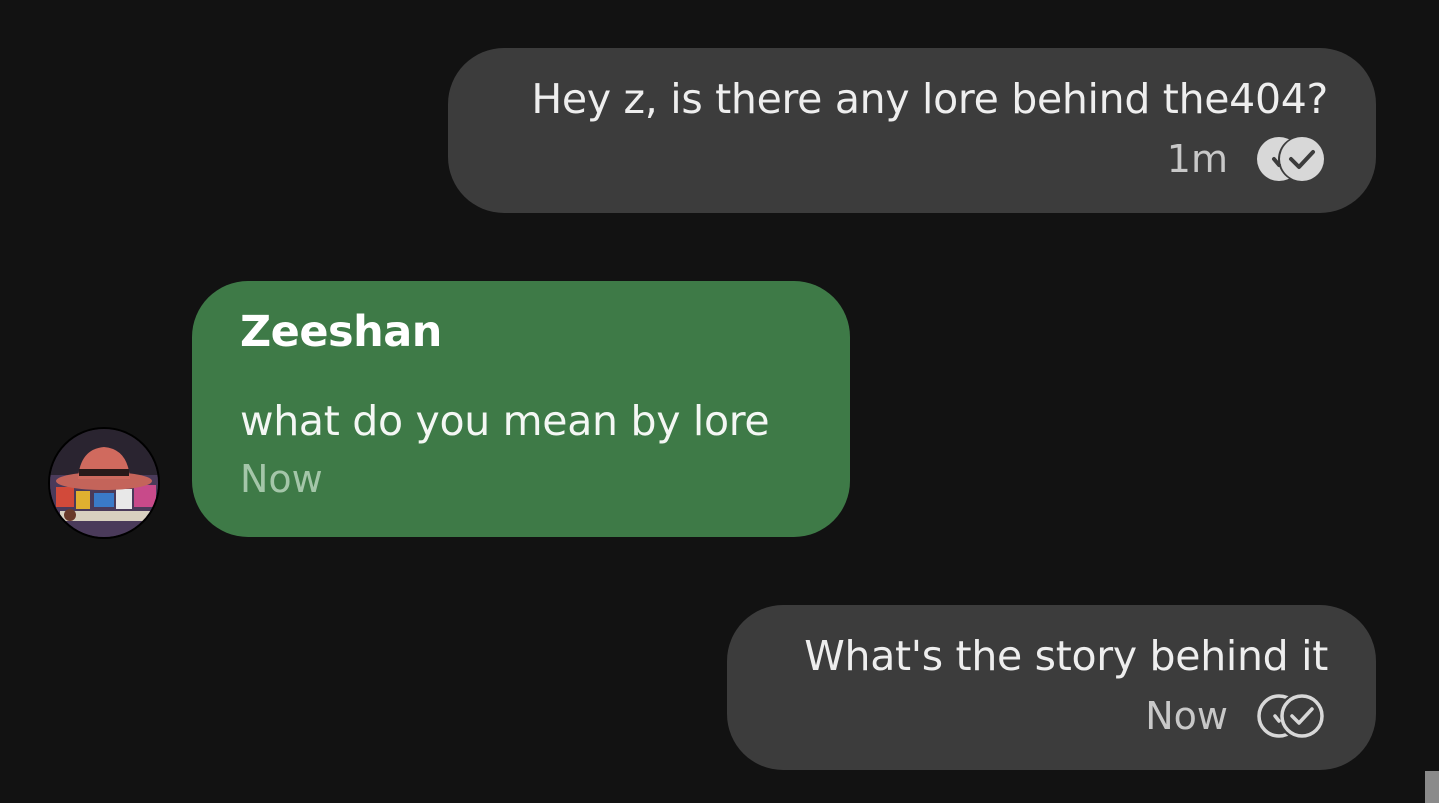 The width and height of the screenshot is (1439, 803). I want to click on message-text: Hey z, is there any lore behind the404?, so click(929, 99).